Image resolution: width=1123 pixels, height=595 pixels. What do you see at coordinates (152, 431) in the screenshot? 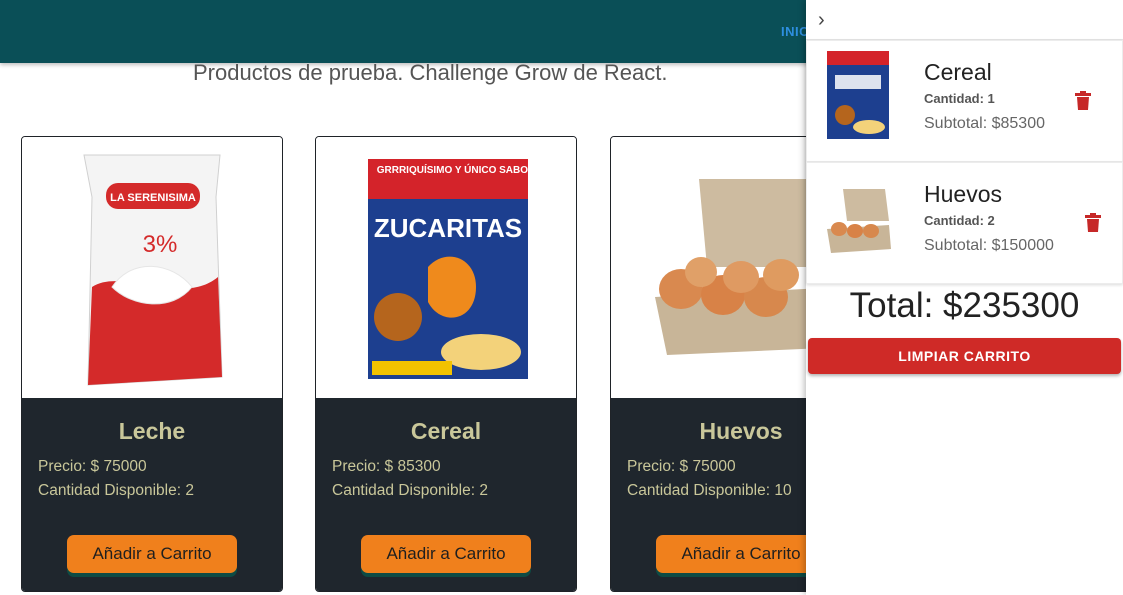
I see `product-name: Leche` at bounding box center [152, 431].